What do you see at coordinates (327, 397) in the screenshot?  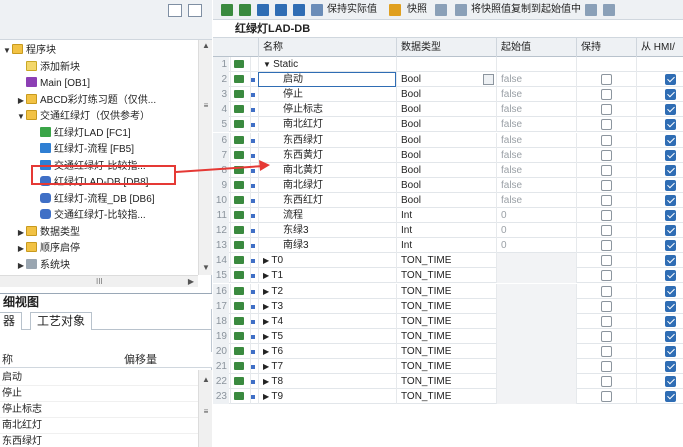 I see `name-cell: ▶ T9` at bounding box center [327, 397].